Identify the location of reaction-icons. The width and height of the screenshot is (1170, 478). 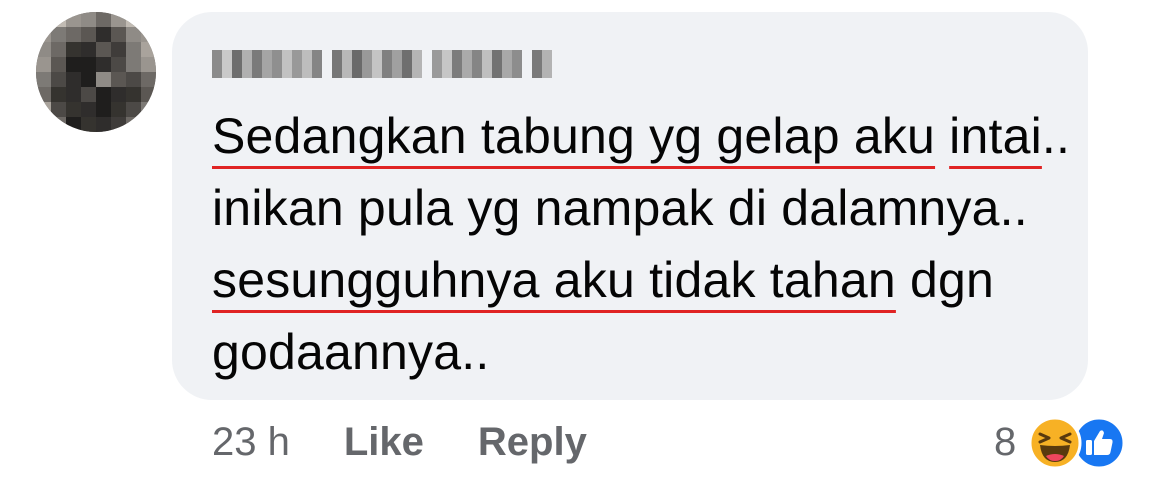
(1080, 442).